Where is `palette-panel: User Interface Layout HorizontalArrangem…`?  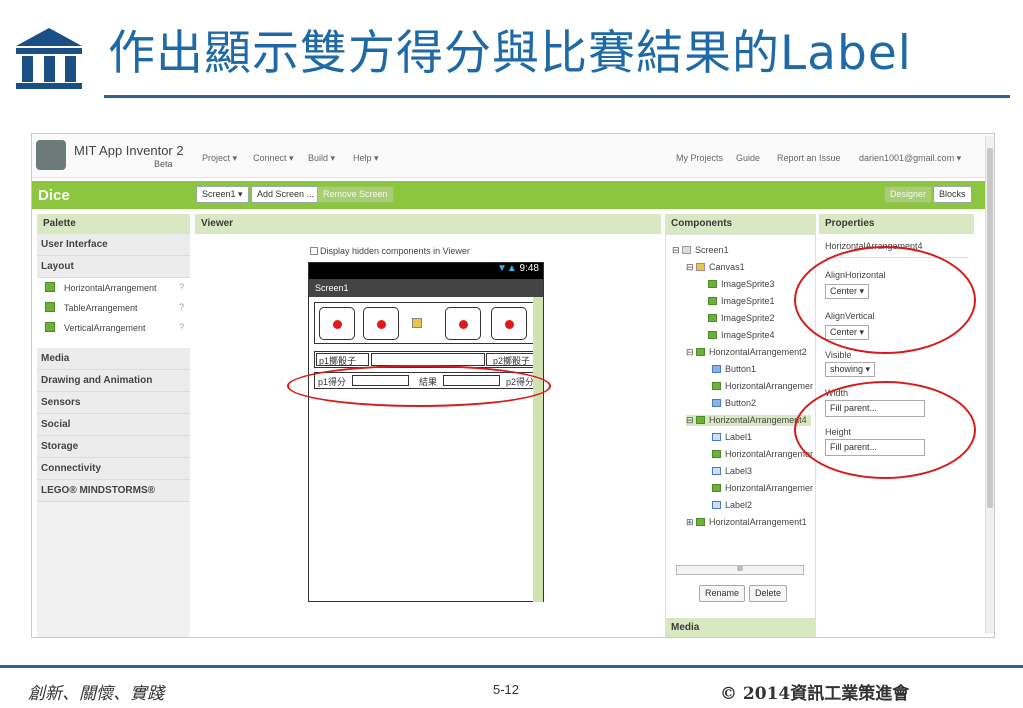 palette-panel: User Interface Layout HorizontalArrangem… is located at coordinates (113, 435).